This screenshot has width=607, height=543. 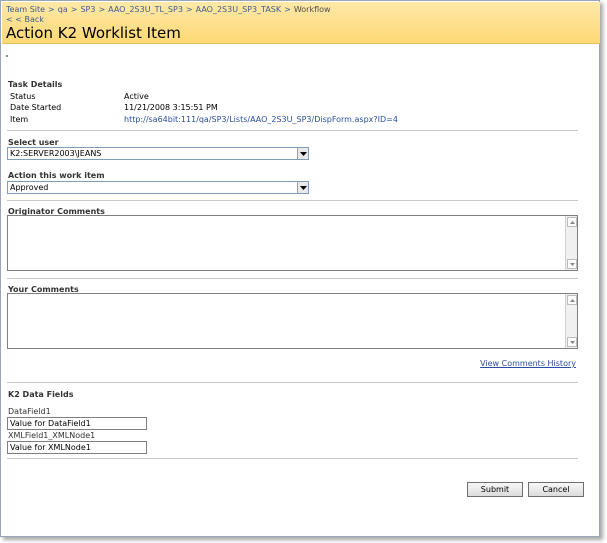 What do you see at coordinates (171, 107) in the screenshot?
I see `date-started-value: 11/21/2008 3:15:51 PM` at bounding box center [171, 107].